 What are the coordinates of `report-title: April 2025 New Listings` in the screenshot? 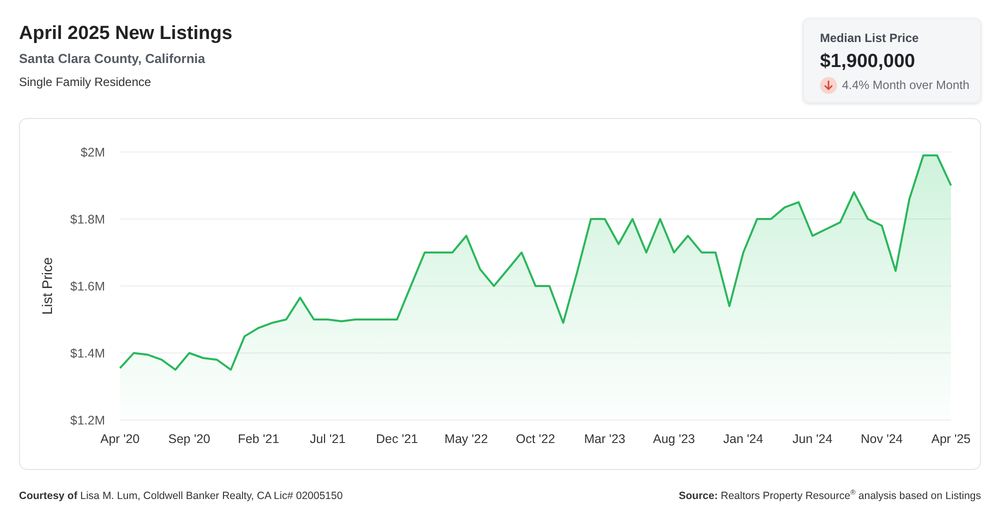 It's located at (125, 34).